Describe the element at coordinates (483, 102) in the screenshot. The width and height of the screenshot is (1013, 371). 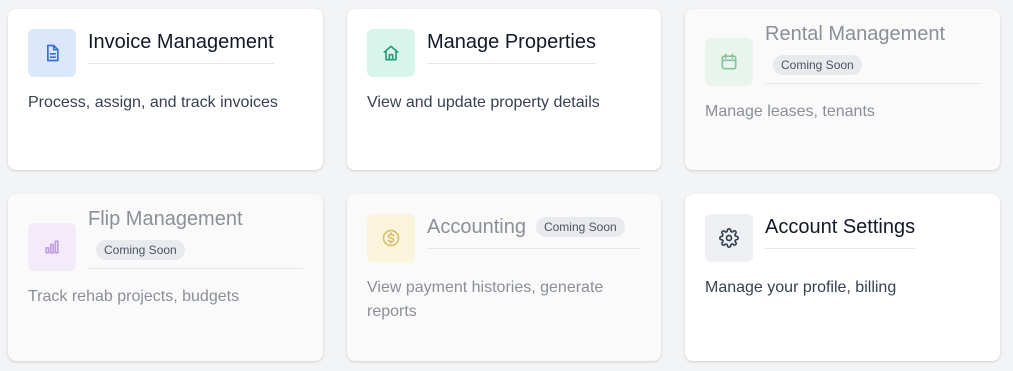
I see `card-description: View and update property details` at that location.